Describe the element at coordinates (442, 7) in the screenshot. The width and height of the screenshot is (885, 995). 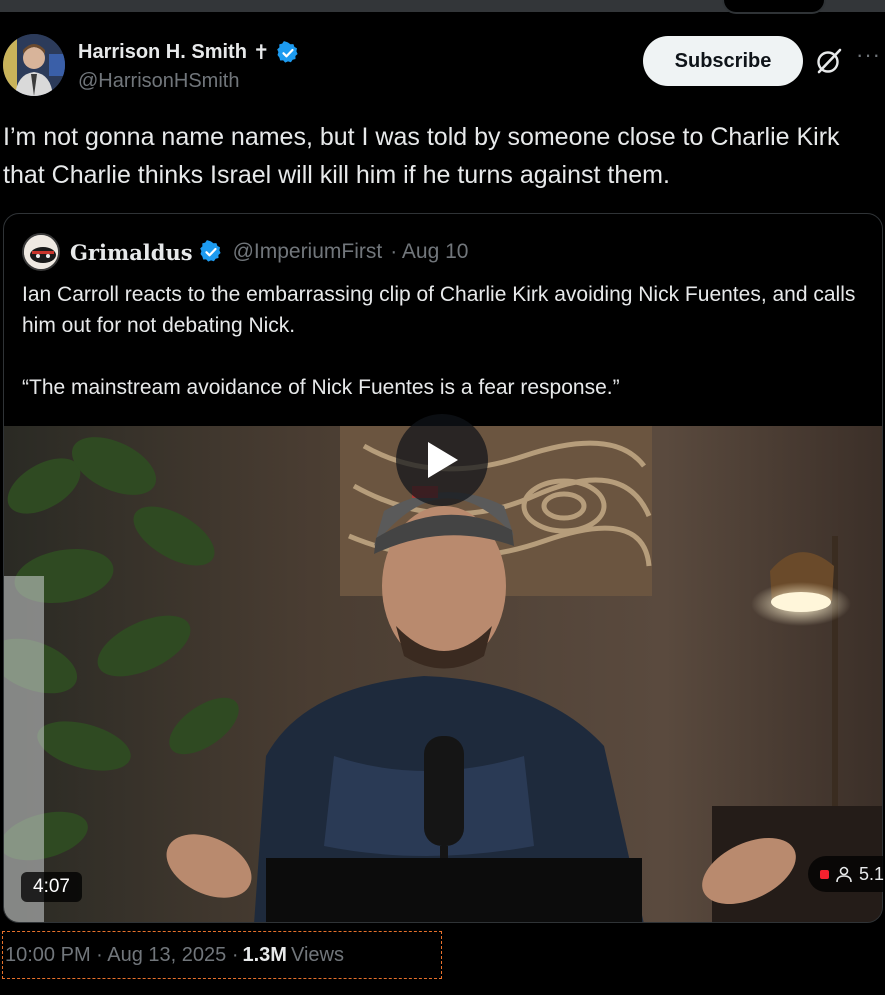
I see `top-bar` at that location.